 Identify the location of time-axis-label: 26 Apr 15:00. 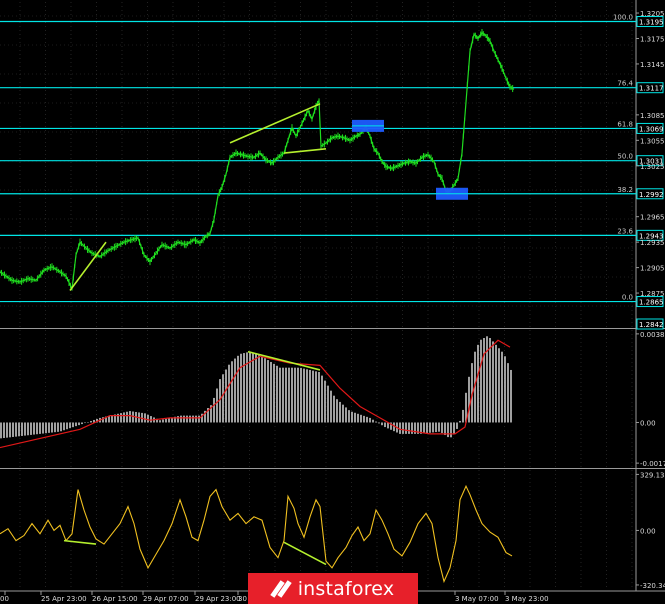
(115, 599).